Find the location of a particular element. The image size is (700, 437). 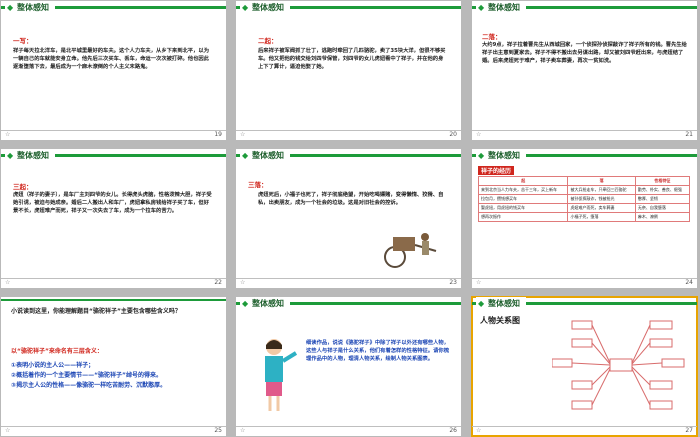

answer-lead-text: 以“骆驼祥子”来命名有三层含义： is located at coordinates (57, 351).